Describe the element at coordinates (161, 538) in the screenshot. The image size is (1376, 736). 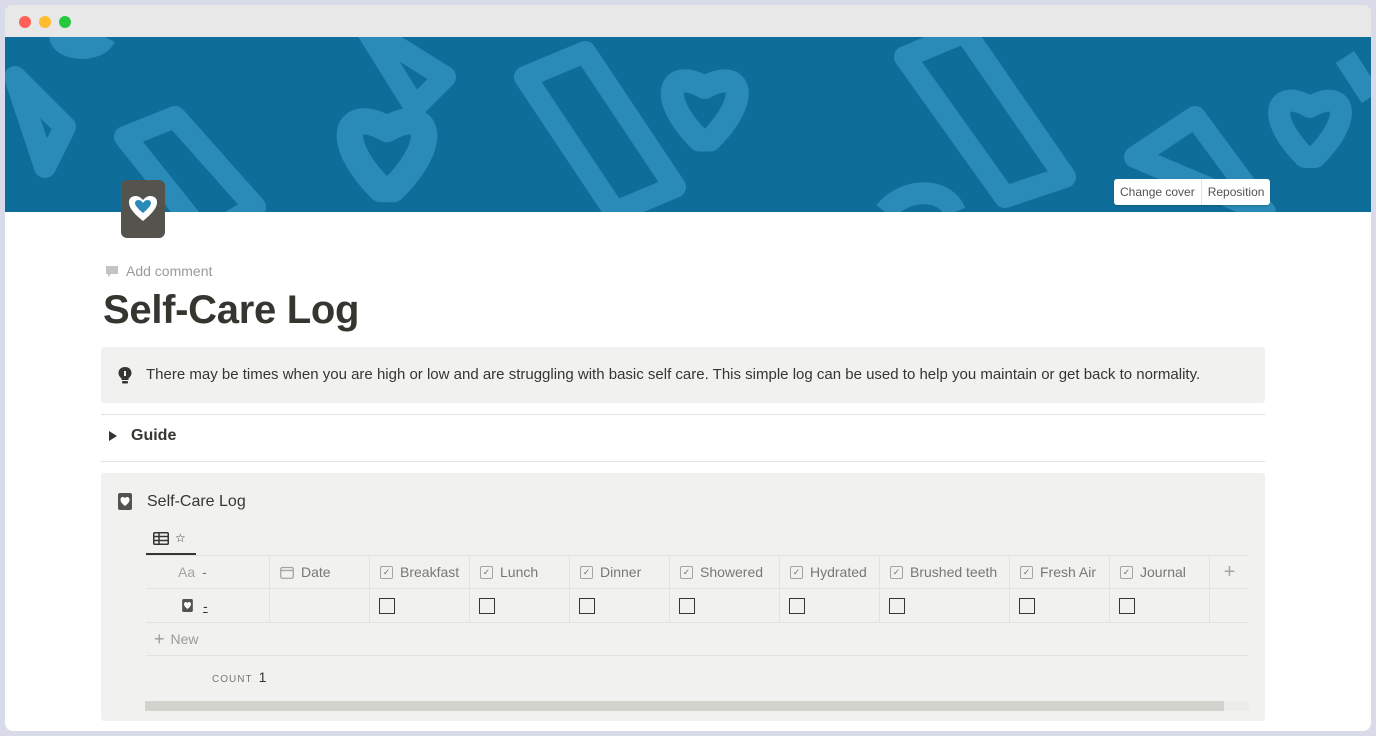
I see `table-icon` at that location.